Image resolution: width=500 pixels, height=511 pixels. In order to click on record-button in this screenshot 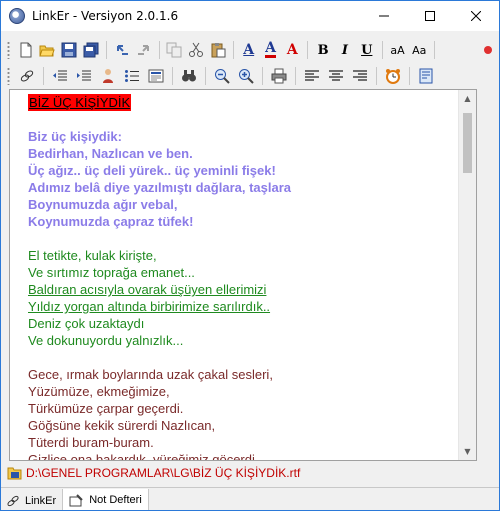, I will do `click(488, 50)`.